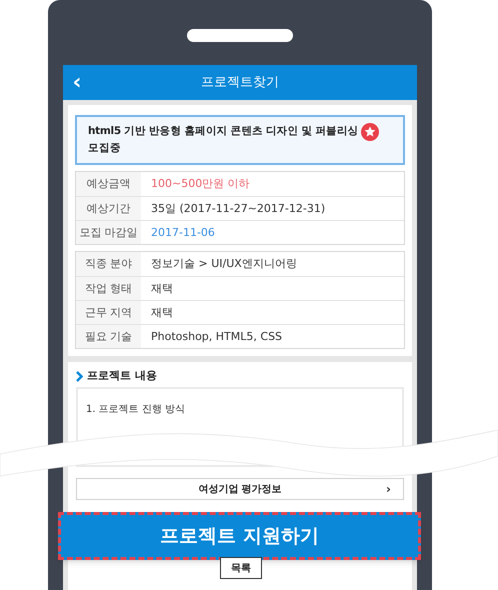  I want to click on row-value: 정보기술 > UI/UX엔지니어링, so click(223, 264).